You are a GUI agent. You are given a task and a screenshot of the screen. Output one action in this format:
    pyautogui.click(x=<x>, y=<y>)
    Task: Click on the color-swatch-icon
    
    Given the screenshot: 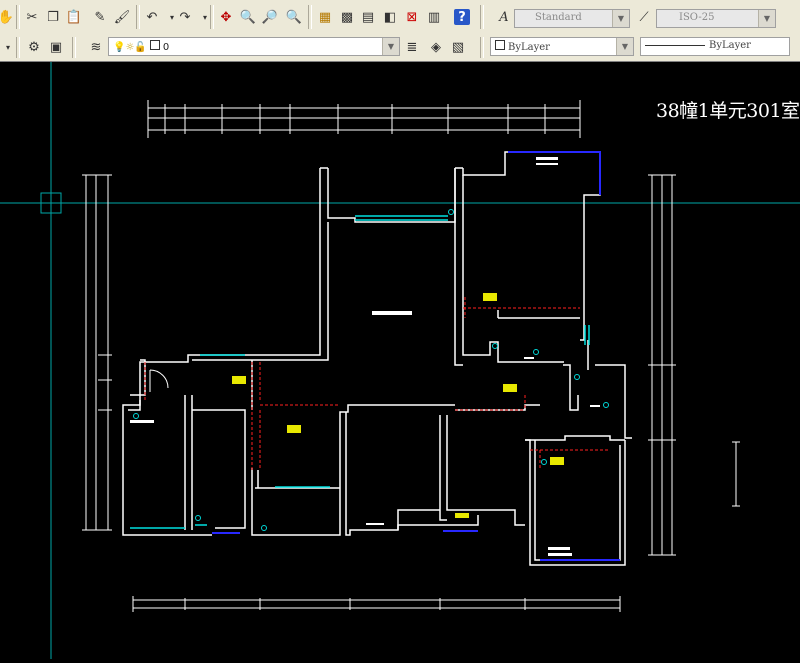 What is the action you would take?
    pyautogui.click(x=500, y=45)
    